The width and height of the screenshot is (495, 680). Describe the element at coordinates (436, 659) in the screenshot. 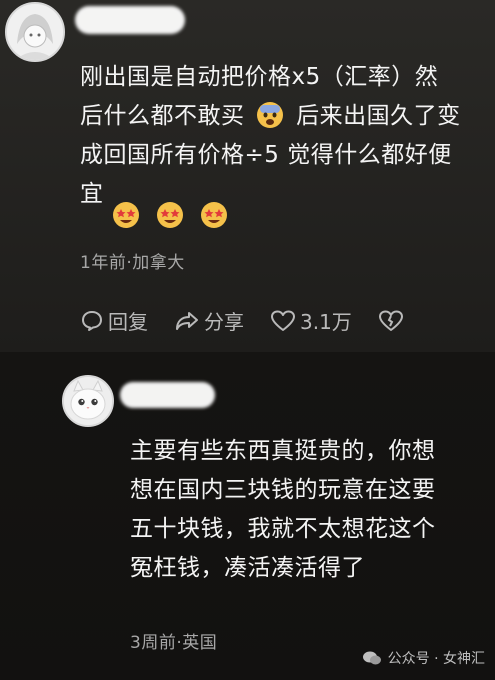

I see `watermark-text: 公众号 · 女神汇` at that location.